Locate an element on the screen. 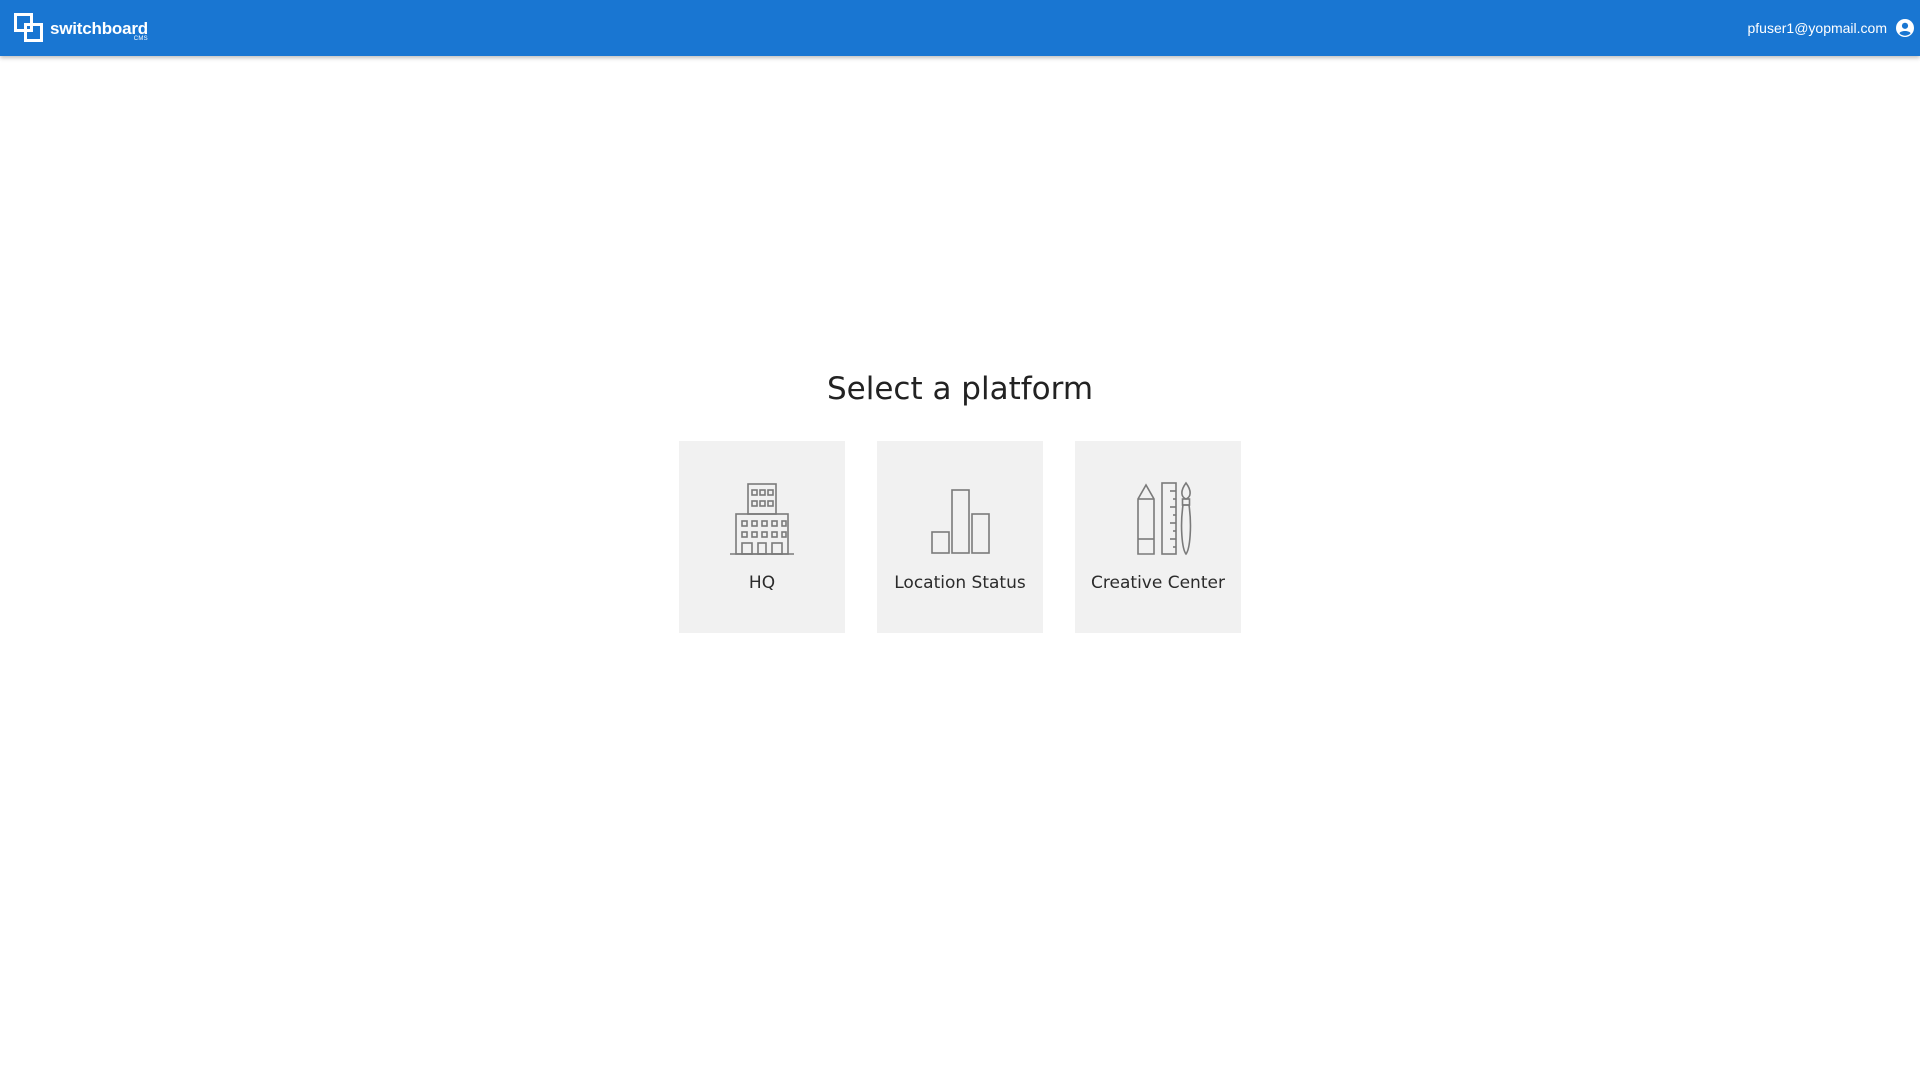 The image size is (1920, 1080). platform-card-hq: HQ is located at coordinates (762, 537).